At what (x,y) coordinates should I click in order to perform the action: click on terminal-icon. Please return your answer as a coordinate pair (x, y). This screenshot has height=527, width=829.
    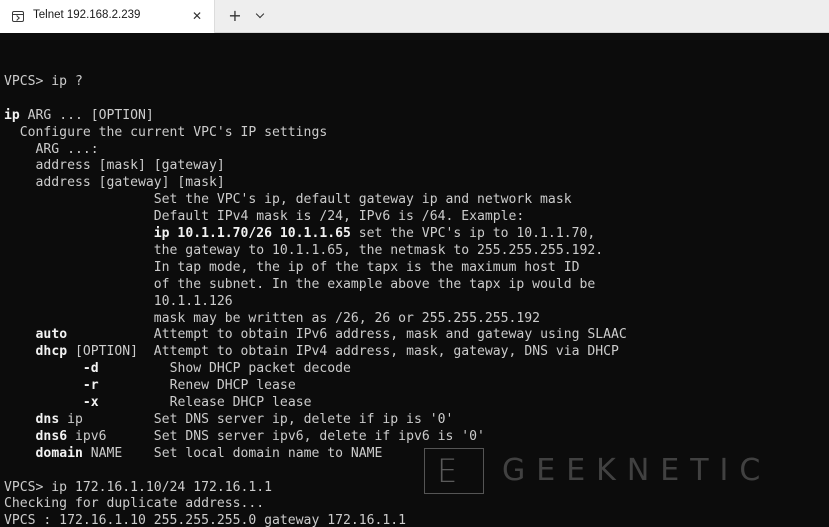
    Looking at the image, I should click on (18, 16).